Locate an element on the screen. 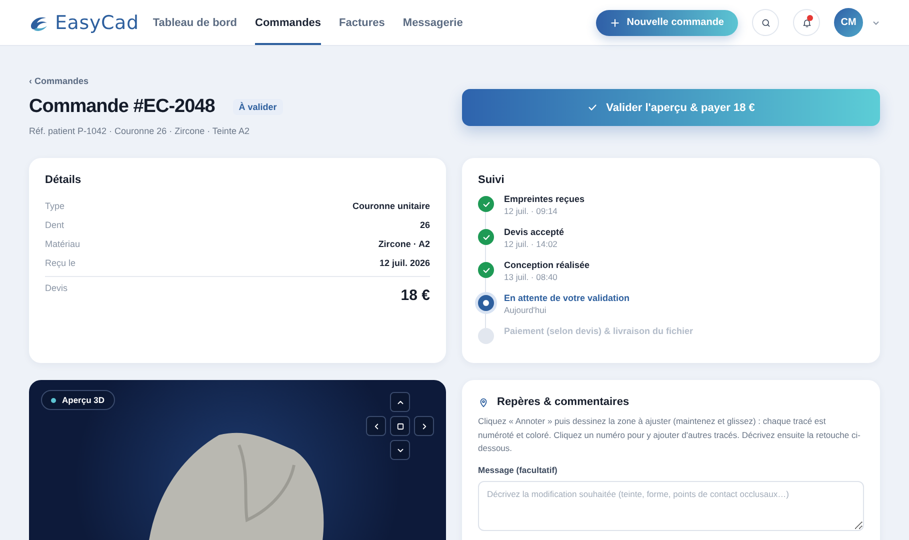  step-time: Aujourd'hui is located at coordinates (526, 310).